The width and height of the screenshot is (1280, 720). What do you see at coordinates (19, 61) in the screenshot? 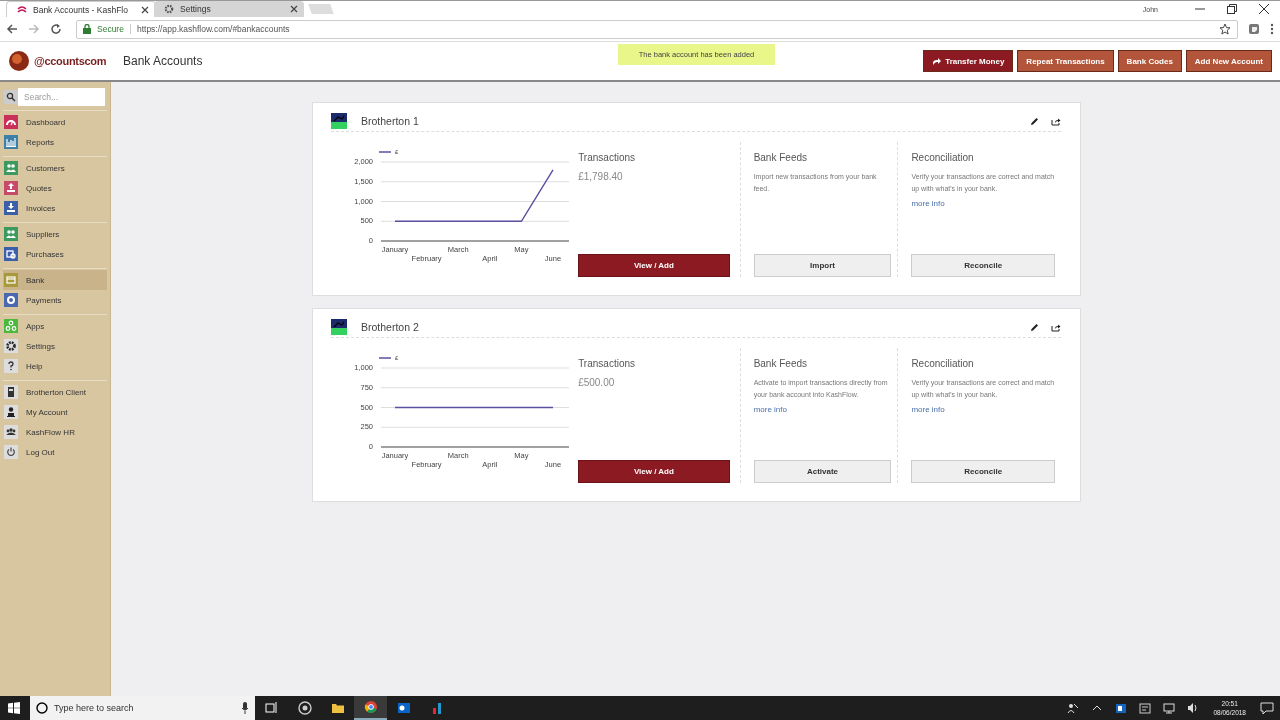
I see `logo-icon` at bounding box center [19, 61].